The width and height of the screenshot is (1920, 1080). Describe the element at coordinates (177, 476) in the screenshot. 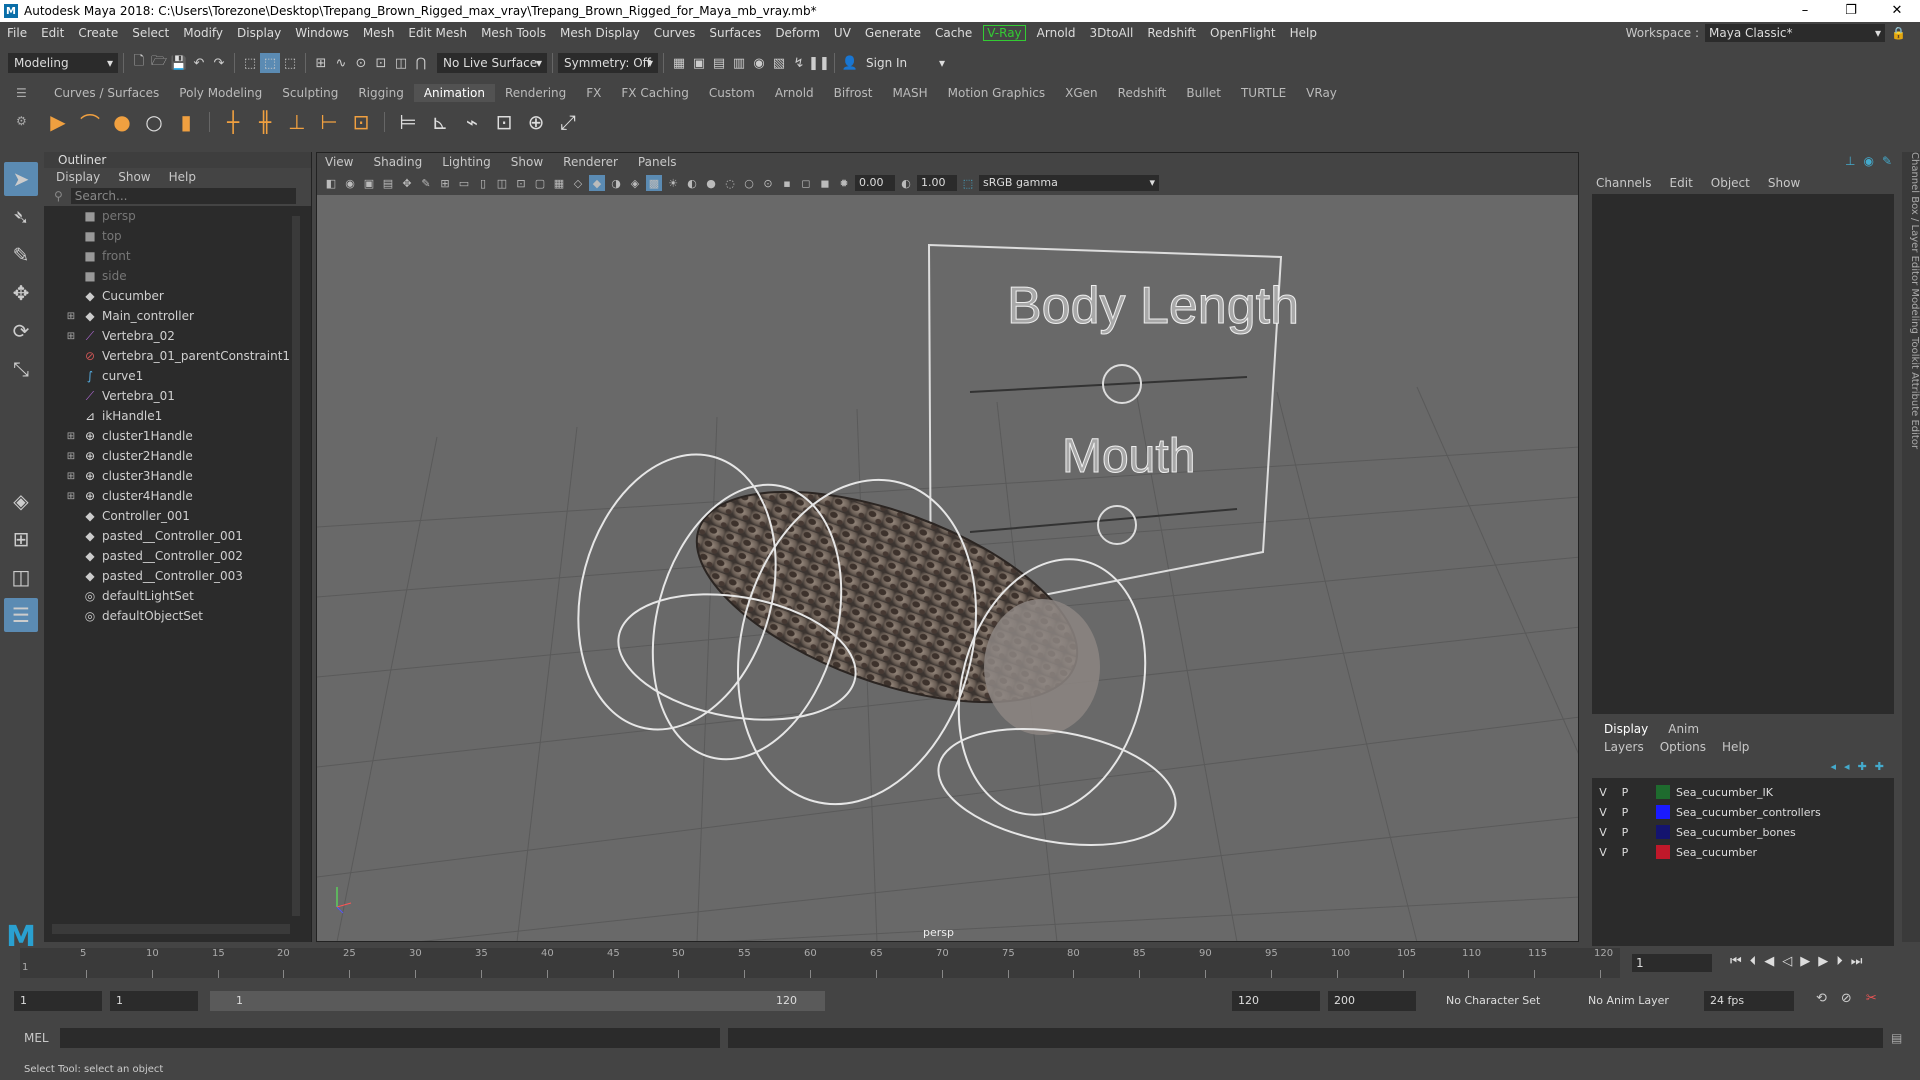

I see `outliner-item: ⊞ ⊕ cluster3Handle` at that location.